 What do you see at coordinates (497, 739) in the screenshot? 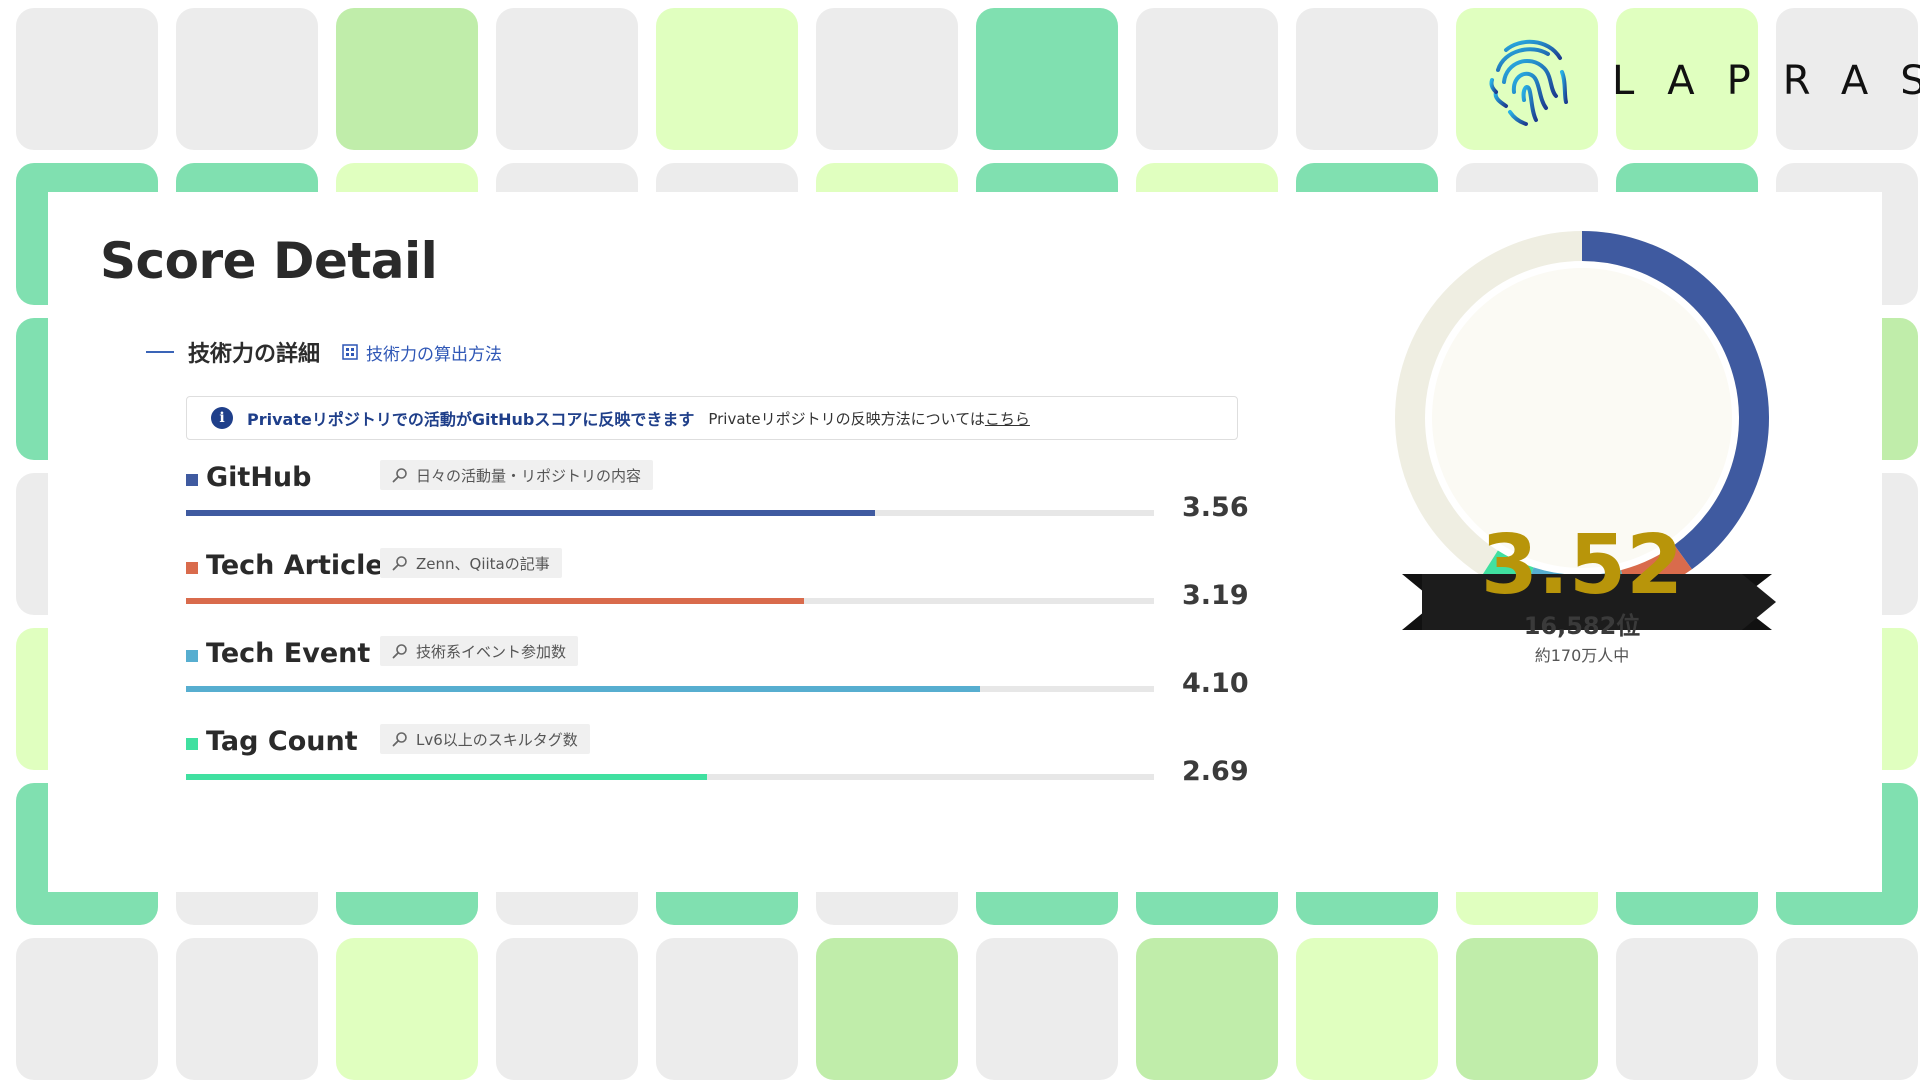
I see `metric-tag-label: Lv6以上のスキルタグ数` at bounding box center [497, 739].